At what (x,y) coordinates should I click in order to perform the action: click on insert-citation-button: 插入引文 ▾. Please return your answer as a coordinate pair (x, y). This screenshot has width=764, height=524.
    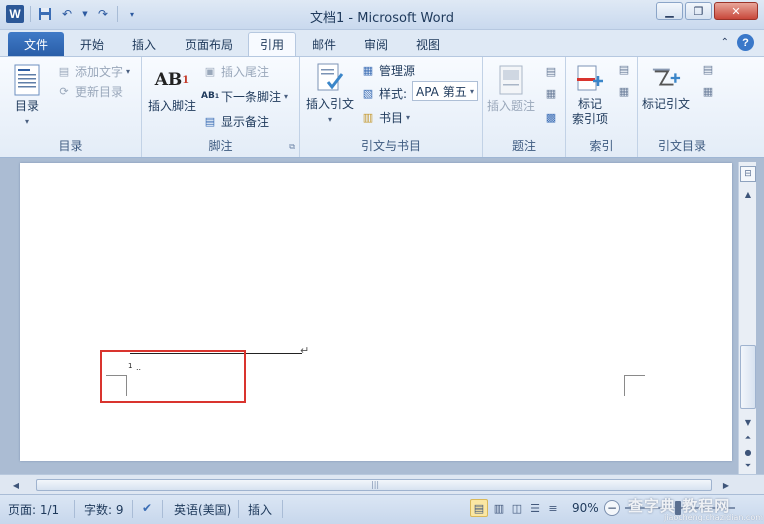
    Looking at the image, I should click on (330, 94).